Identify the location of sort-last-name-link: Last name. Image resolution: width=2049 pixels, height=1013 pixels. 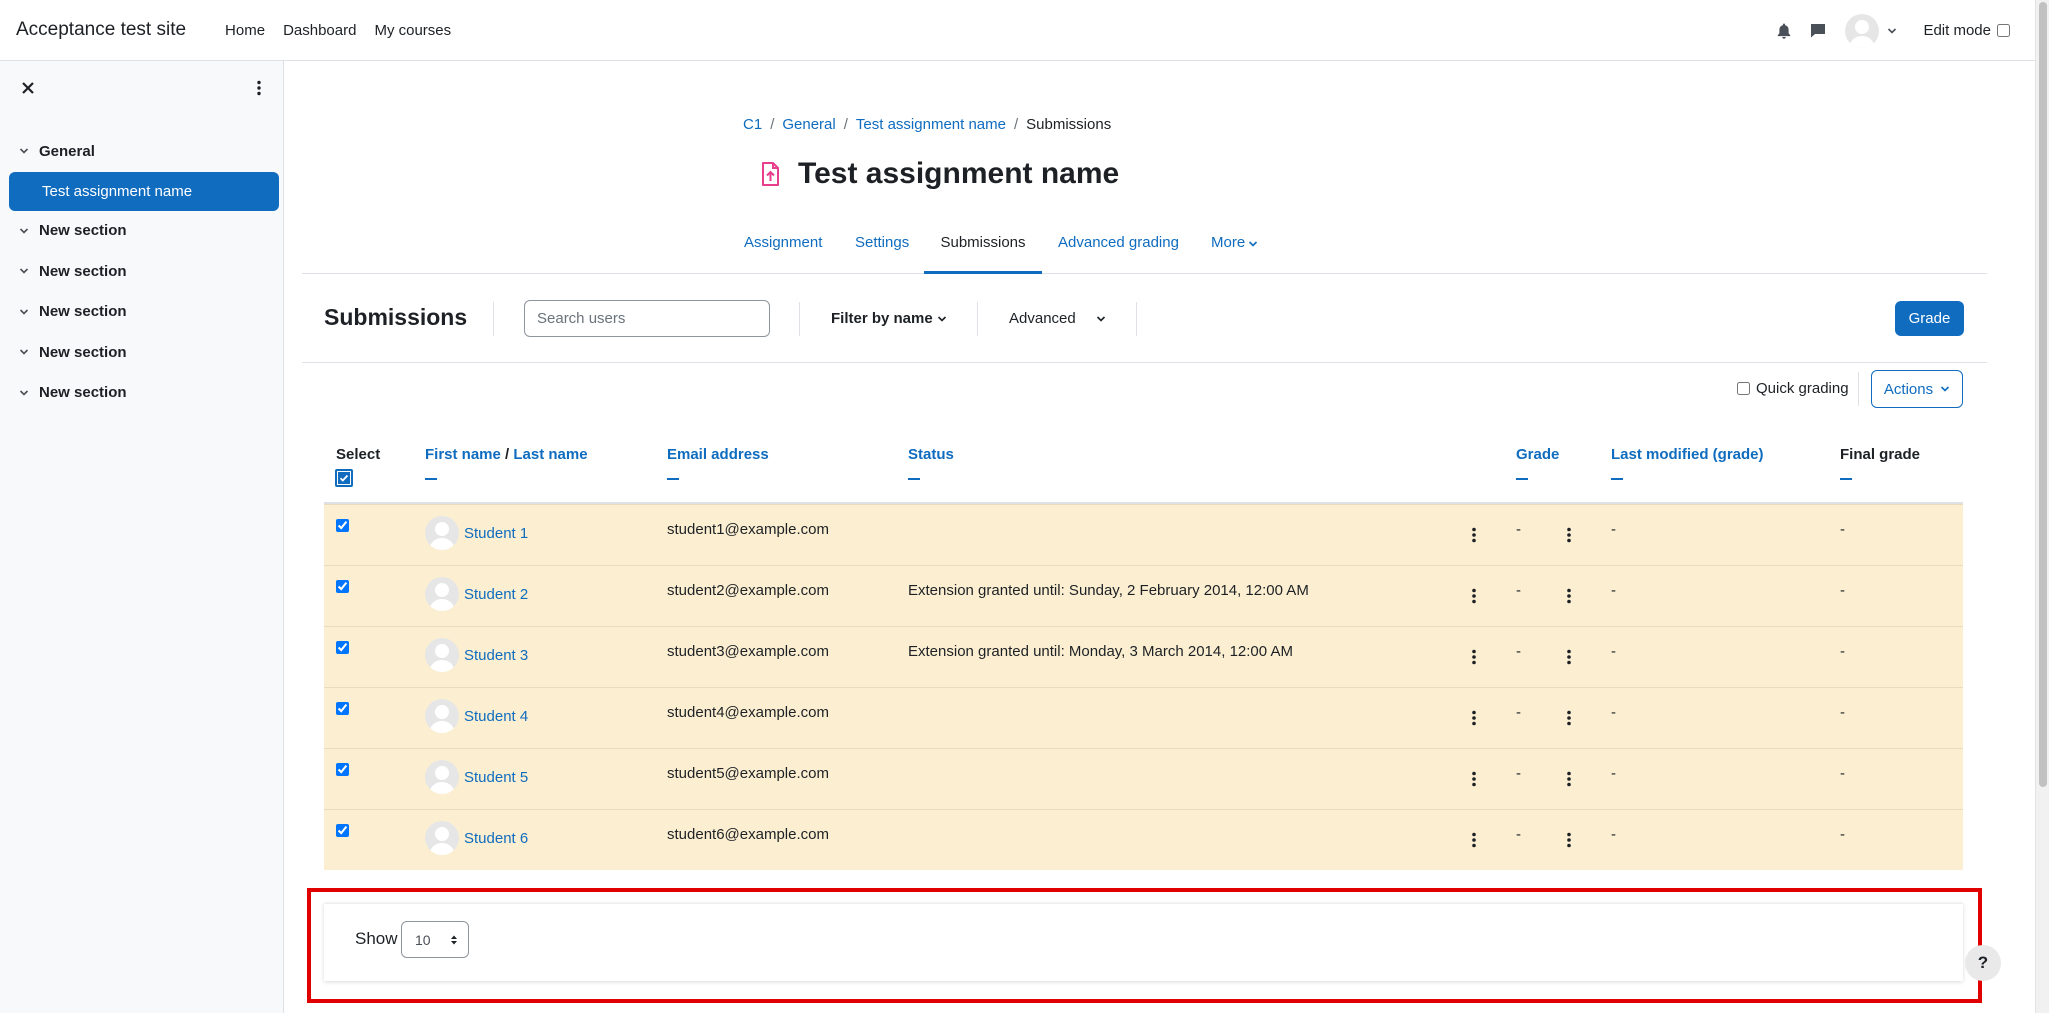
(550, 454).